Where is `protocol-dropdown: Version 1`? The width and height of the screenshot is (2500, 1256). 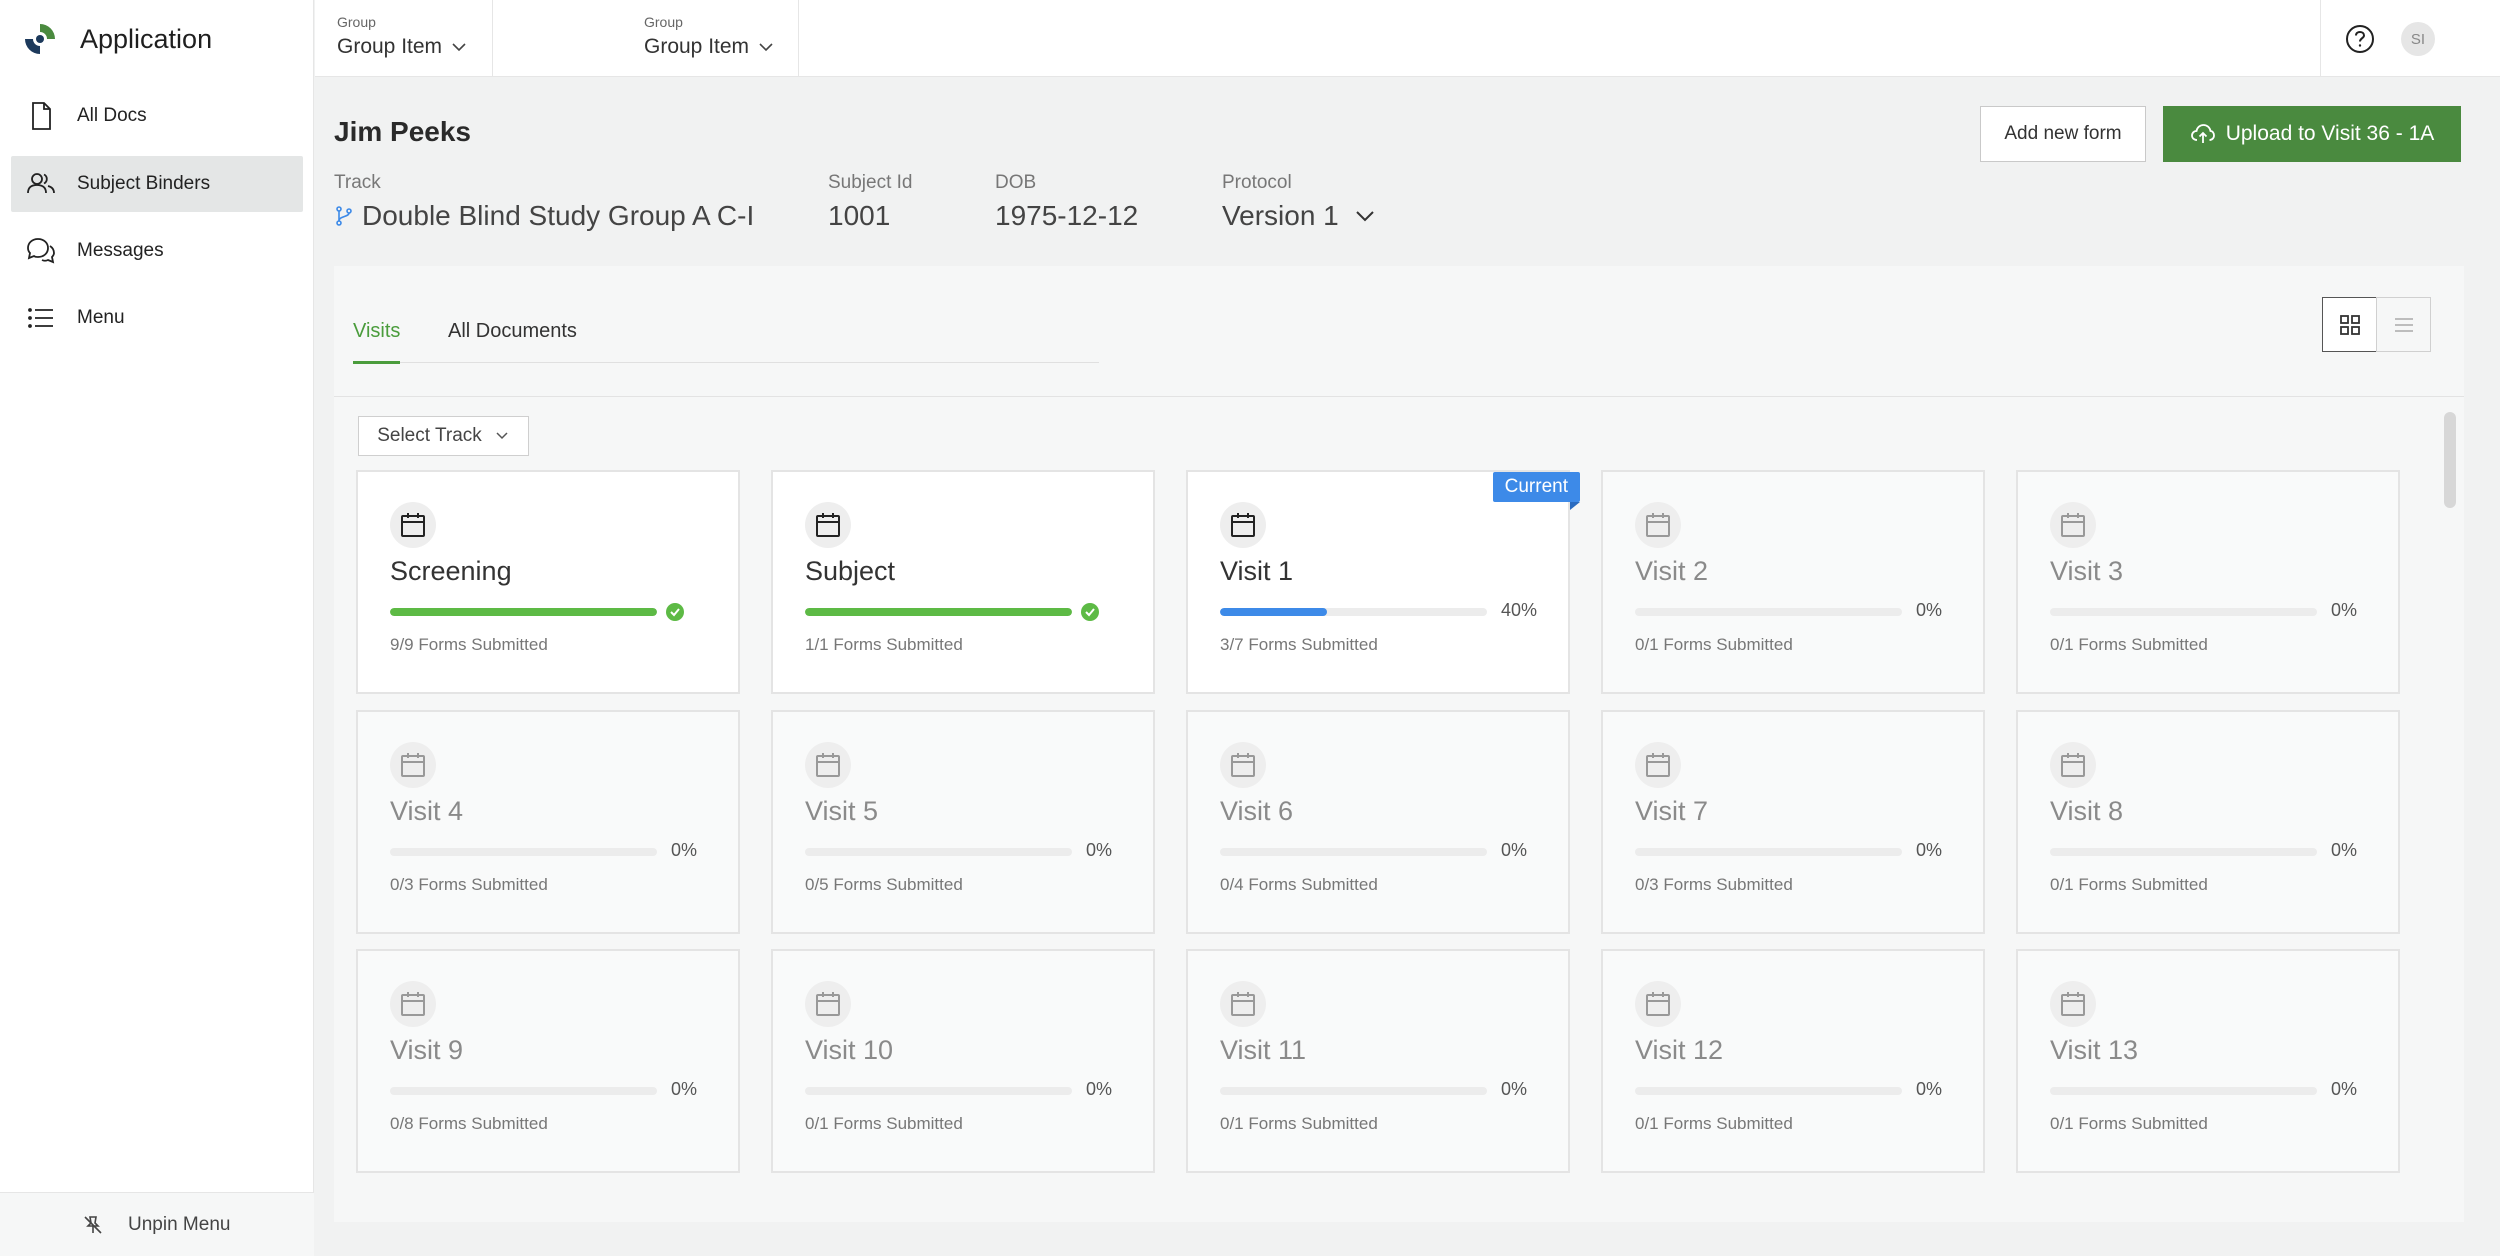
protocol-dropdown: Version 1 is located at coordinates (1303, 216).